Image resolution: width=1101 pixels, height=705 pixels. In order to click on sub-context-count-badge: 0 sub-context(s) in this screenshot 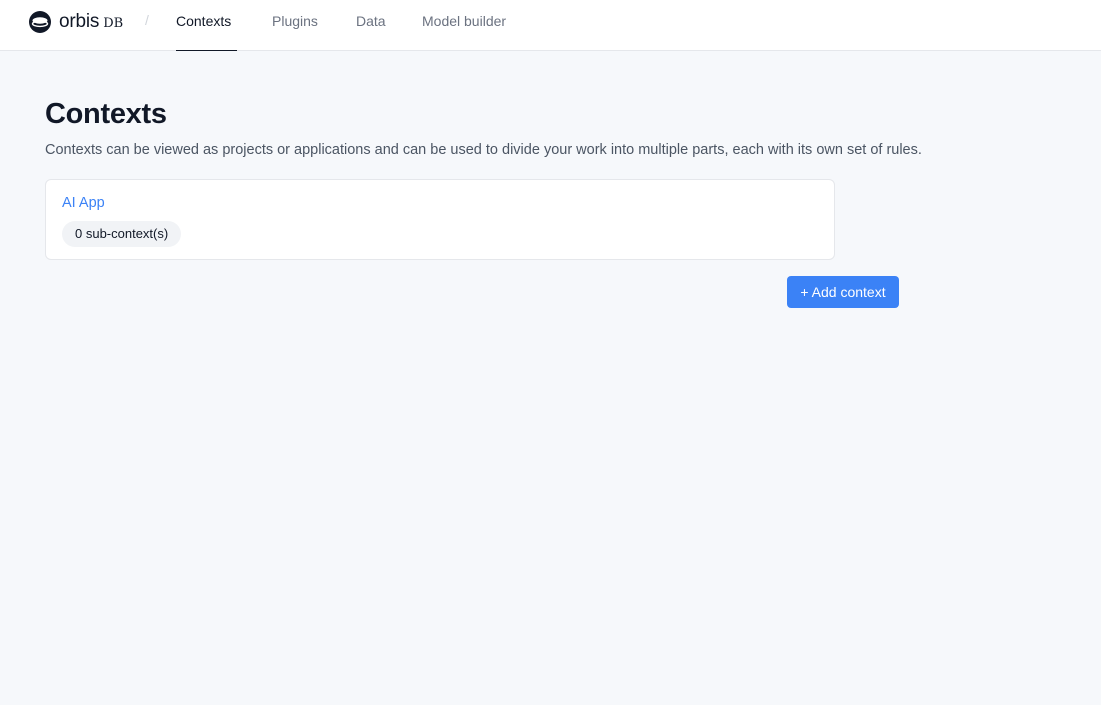, I will do `click(122, 234)`.